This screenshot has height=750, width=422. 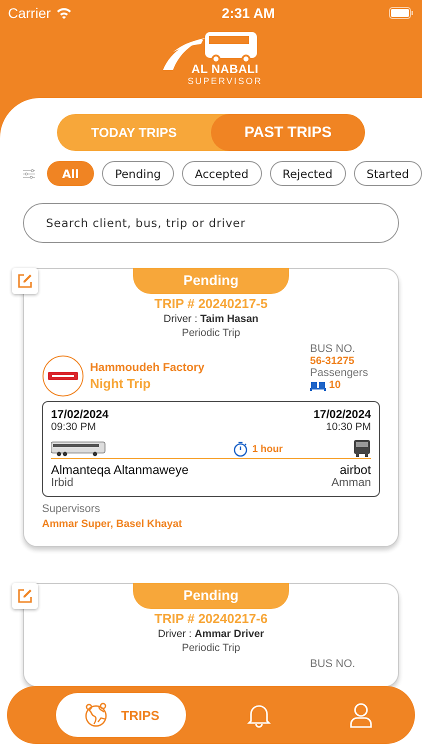 I want to click on carrier-label: Carrier, so click(x=29, y=13).